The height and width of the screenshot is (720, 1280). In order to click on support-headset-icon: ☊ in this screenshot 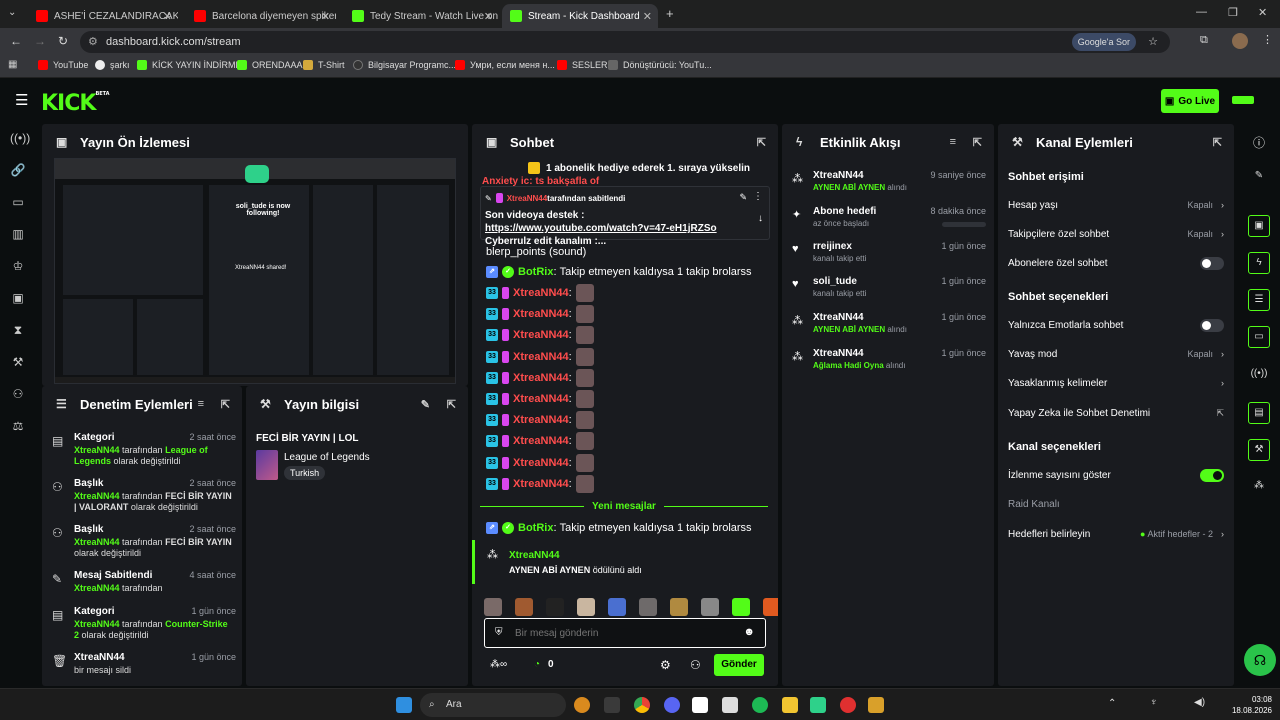, I will do `click(1260, 660)`.